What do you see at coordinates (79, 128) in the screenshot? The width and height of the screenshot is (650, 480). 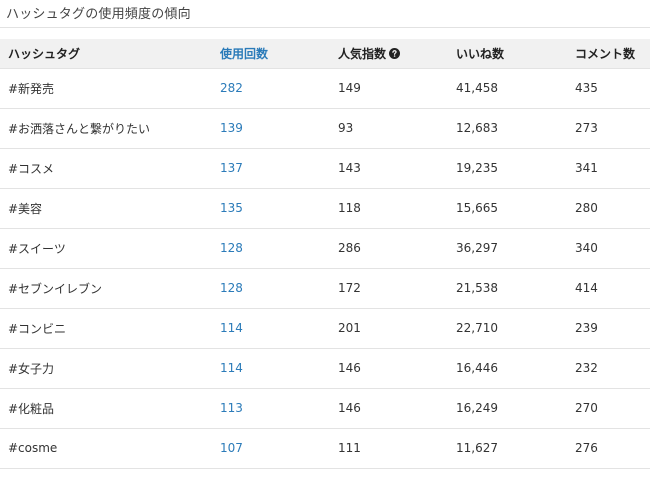 I see `cell-hashtag: #お洒落さんと繋がりたい` at bounding box center [79, 128].